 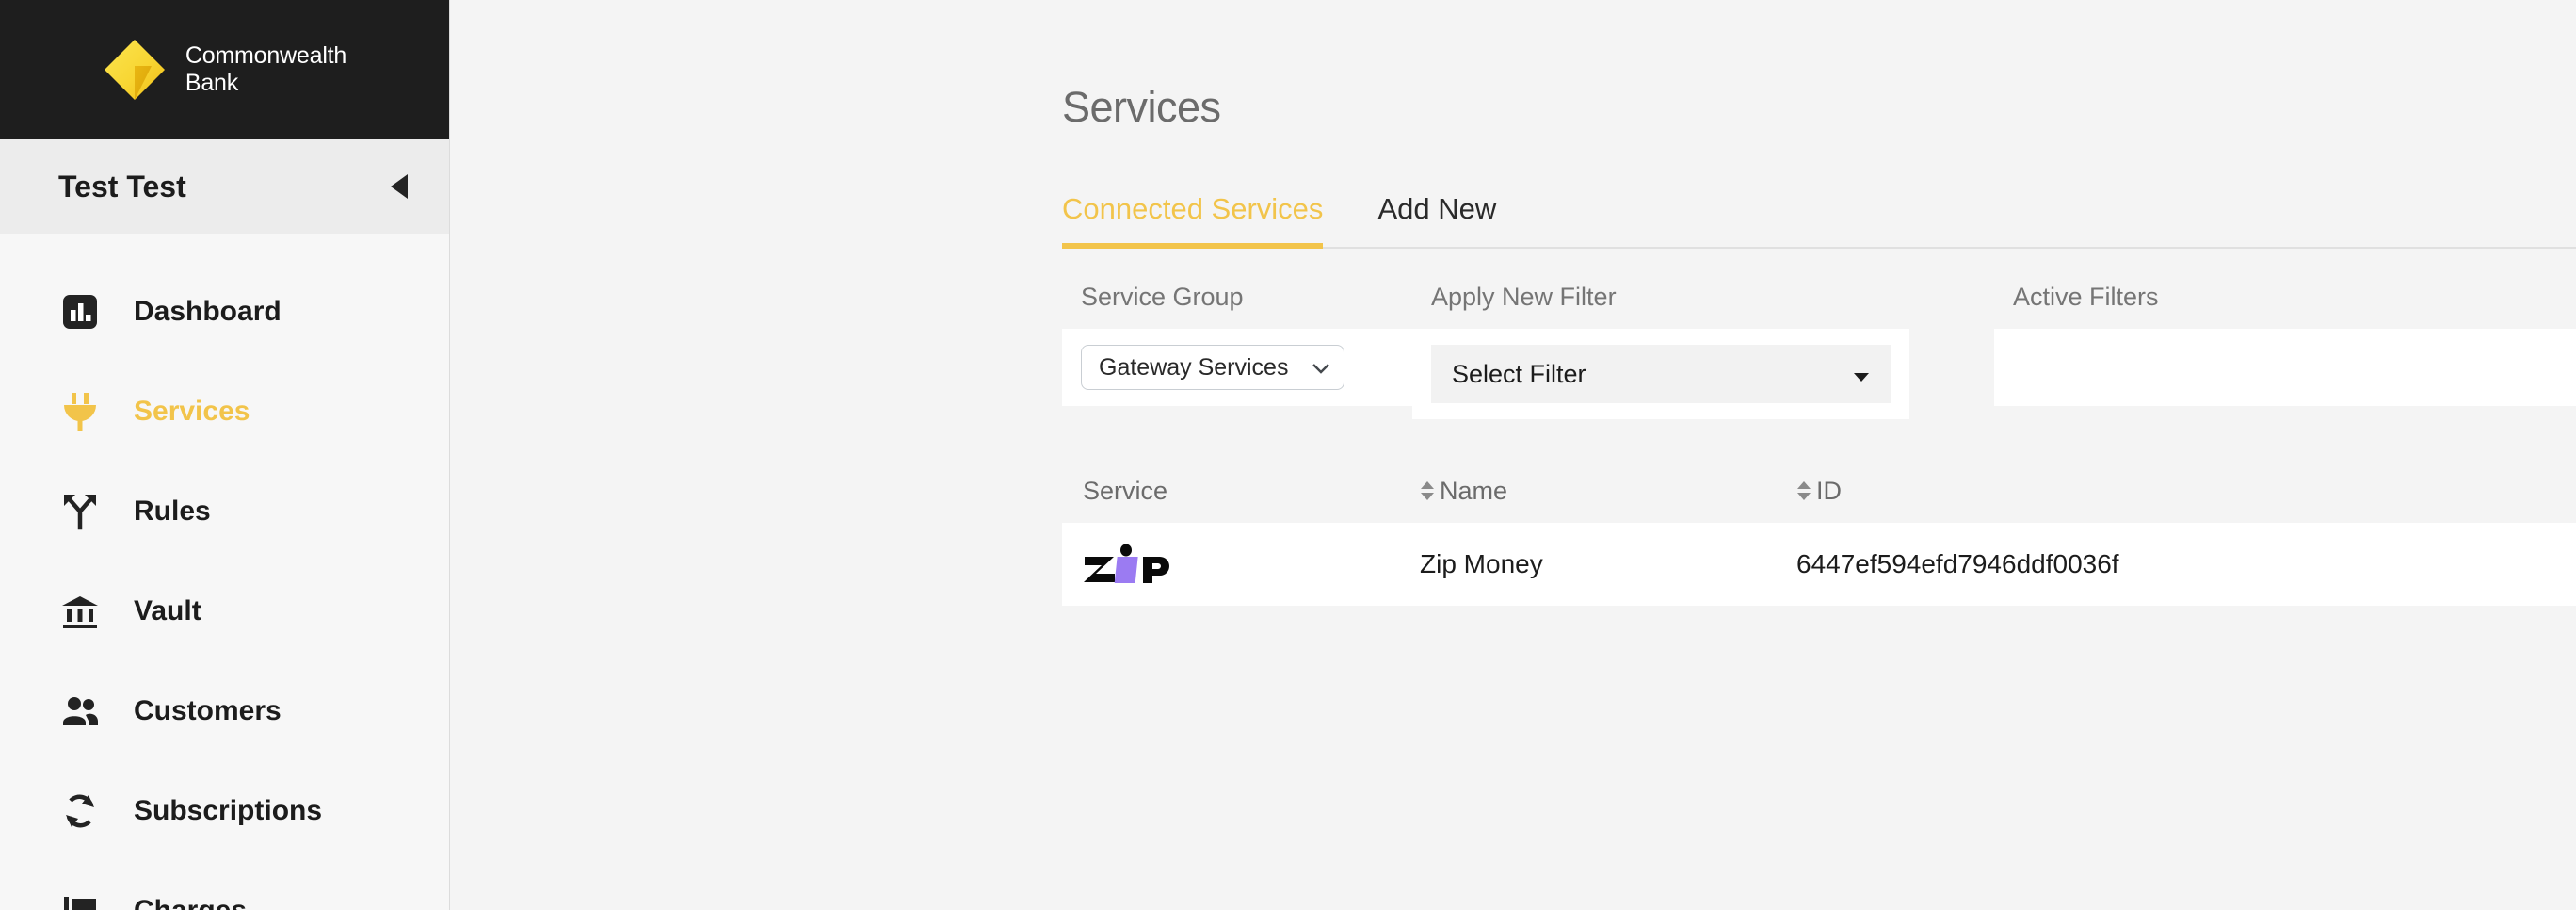 What do you see at coordinates (1321, 368) in the screenshot?
I see `chevron-down-icon` at bounding box center [1321, 368].